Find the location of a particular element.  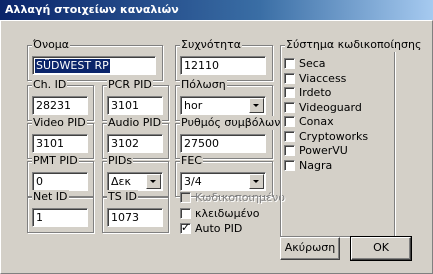

ok-button: OK is located at coordinates (381, 248).